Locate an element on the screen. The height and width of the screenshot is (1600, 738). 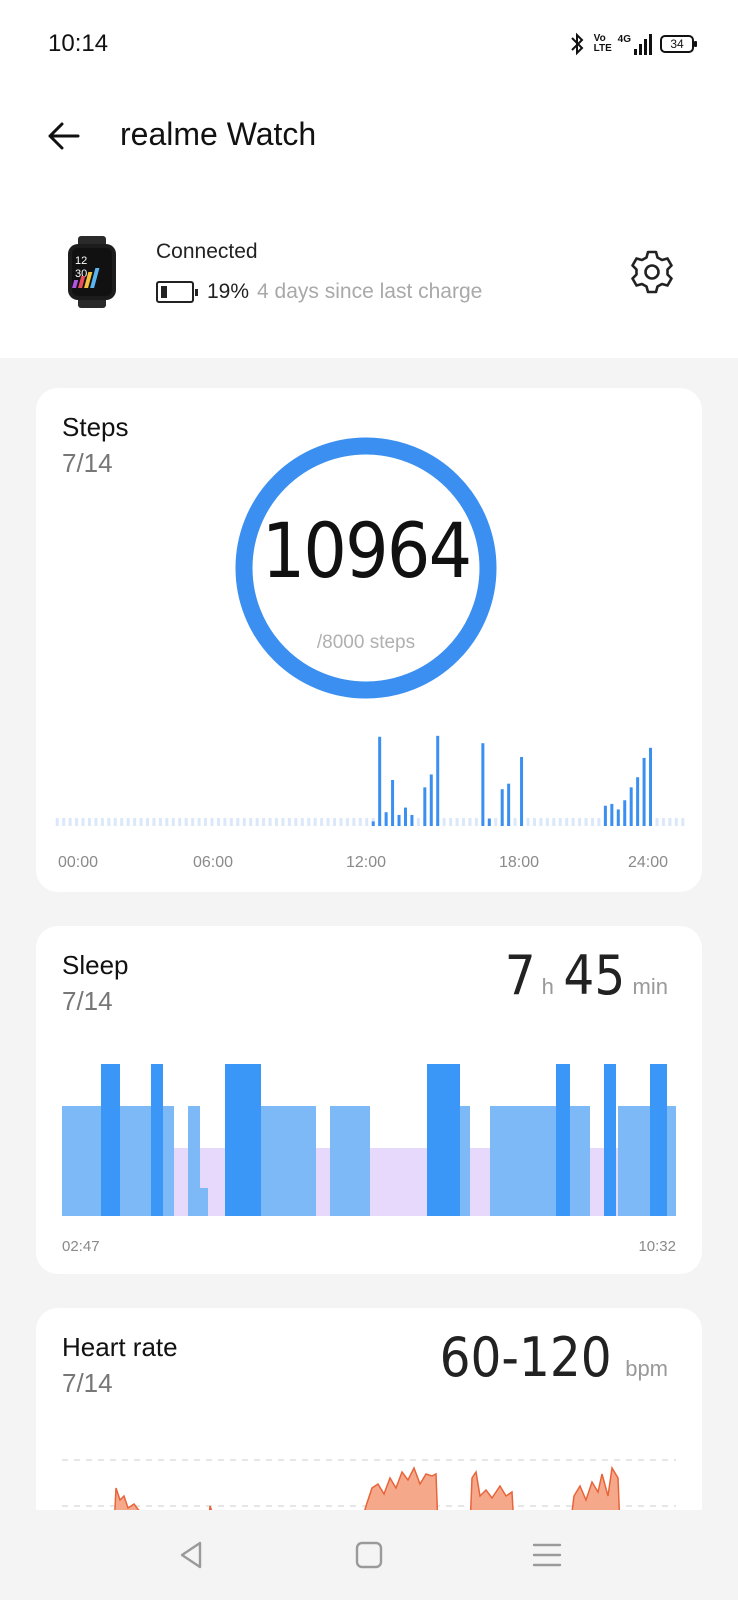
nav-home-icon is located at coordinates (369, 1555).